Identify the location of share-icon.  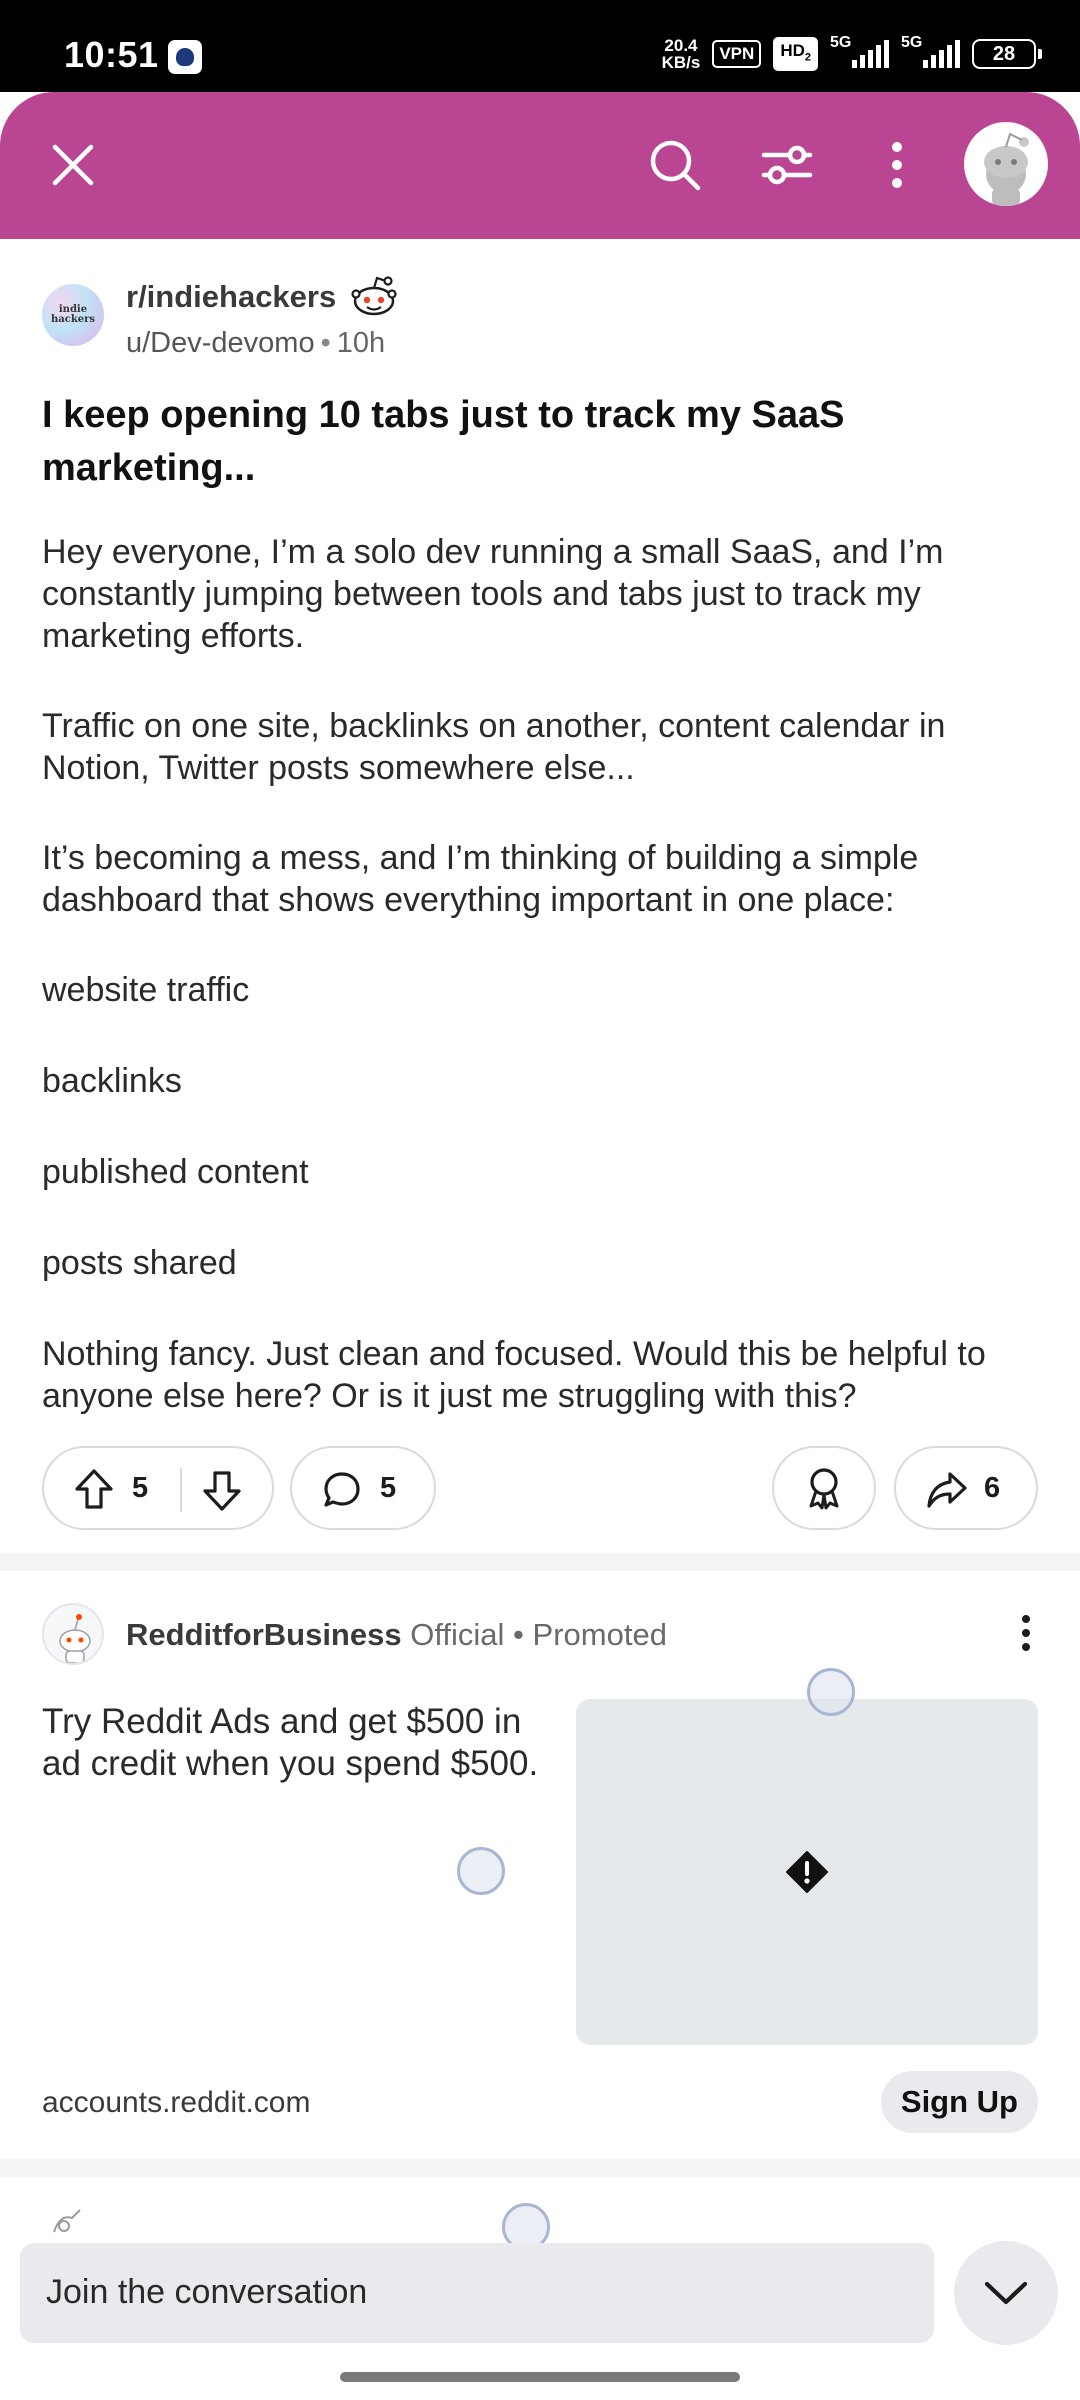
(947, 1490).